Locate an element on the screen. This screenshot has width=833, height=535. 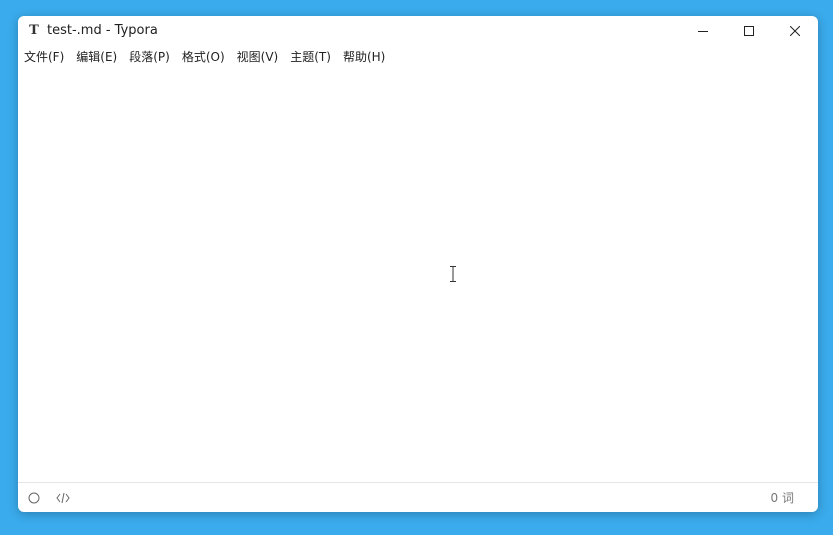
menu-help: 帮助(H) is located at coordinates (364, 57).